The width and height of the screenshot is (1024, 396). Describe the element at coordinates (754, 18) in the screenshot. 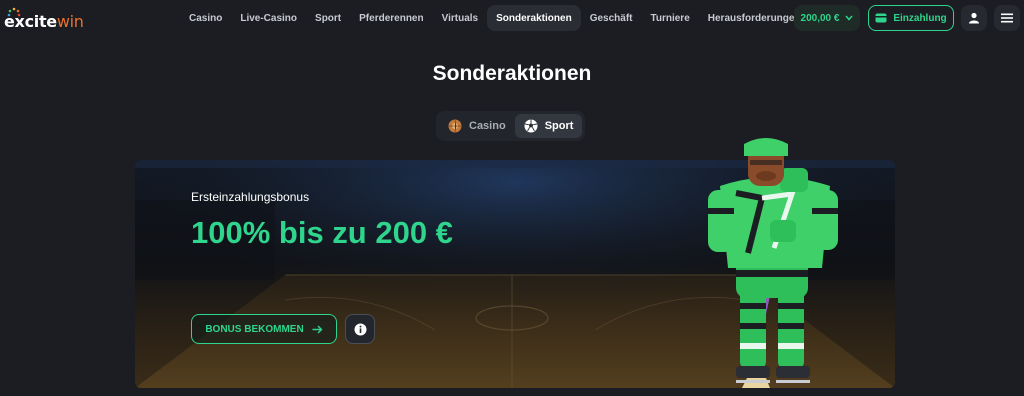

I see `nav-item-herausforderungen: Herausforderungen` at that location.